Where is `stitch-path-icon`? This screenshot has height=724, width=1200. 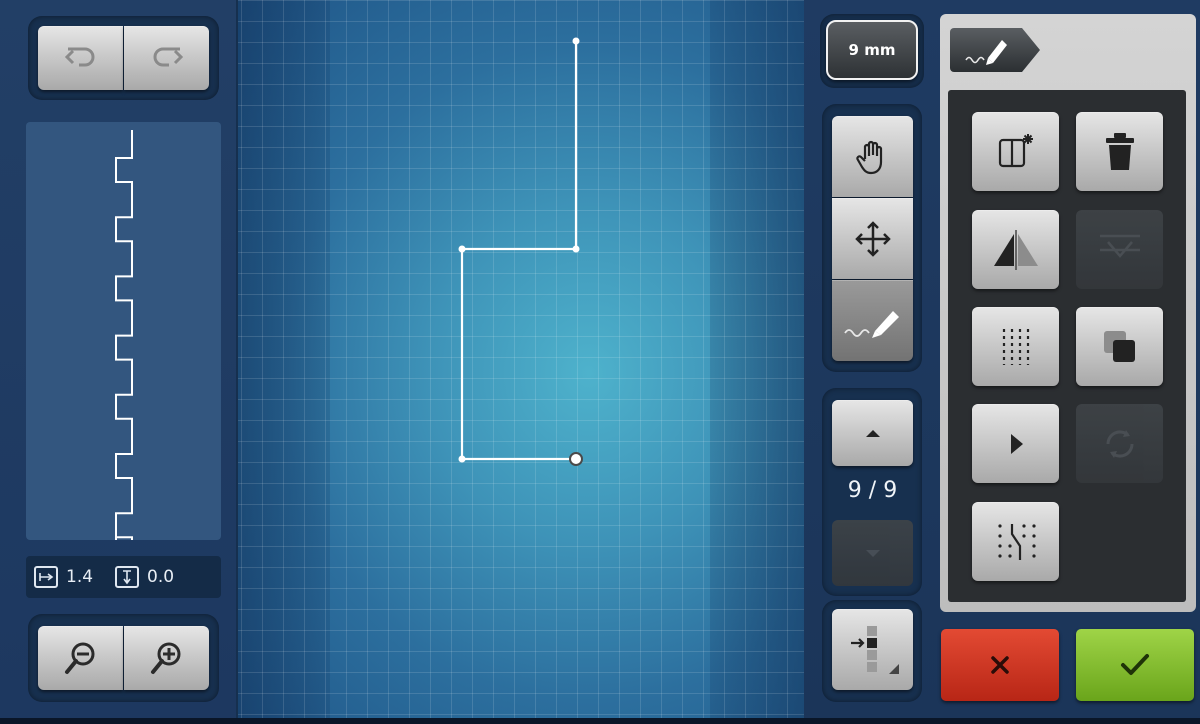
stitch-path-icon is located at coordinates (1016, 541).